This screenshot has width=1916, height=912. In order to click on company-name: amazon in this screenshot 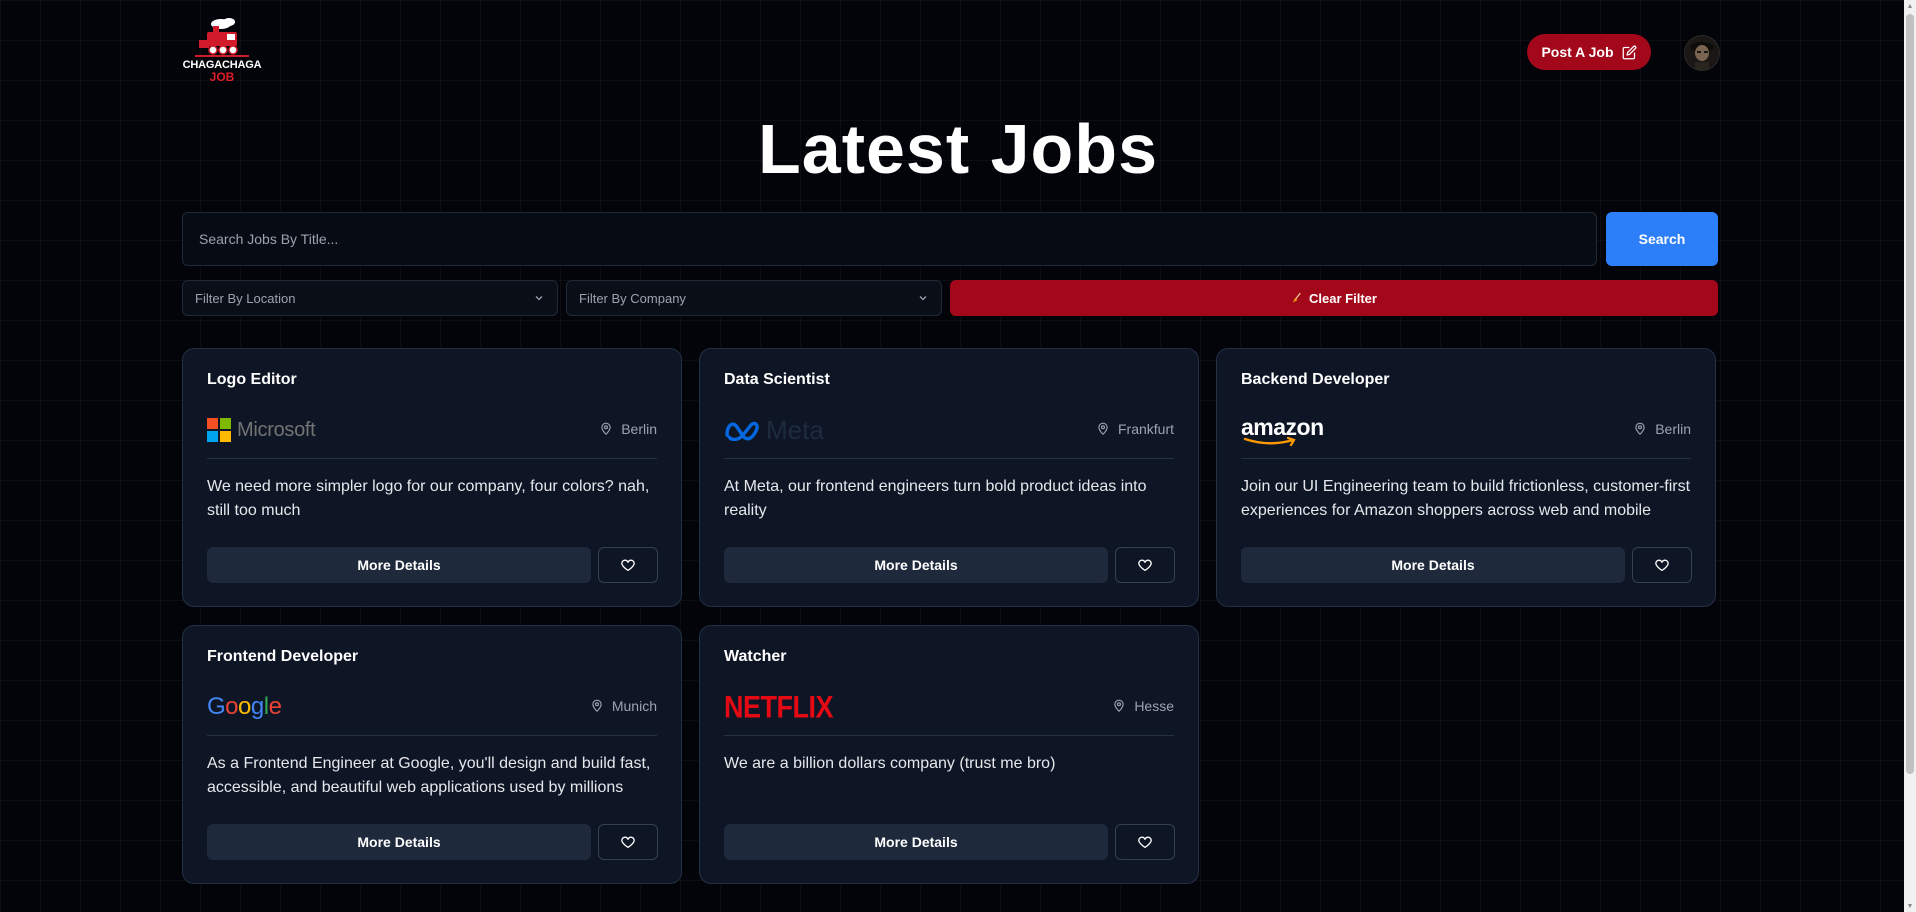, I will do `click(1282, 427)`.